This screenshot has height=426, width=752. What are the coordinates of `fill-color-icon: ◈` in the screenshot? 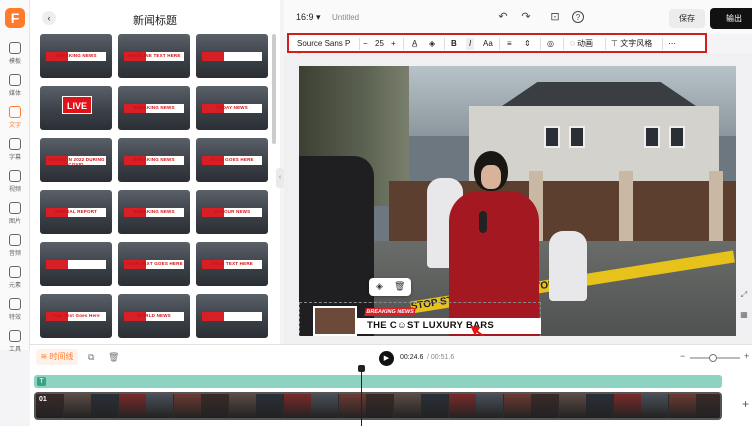 It's located at (432, 44).